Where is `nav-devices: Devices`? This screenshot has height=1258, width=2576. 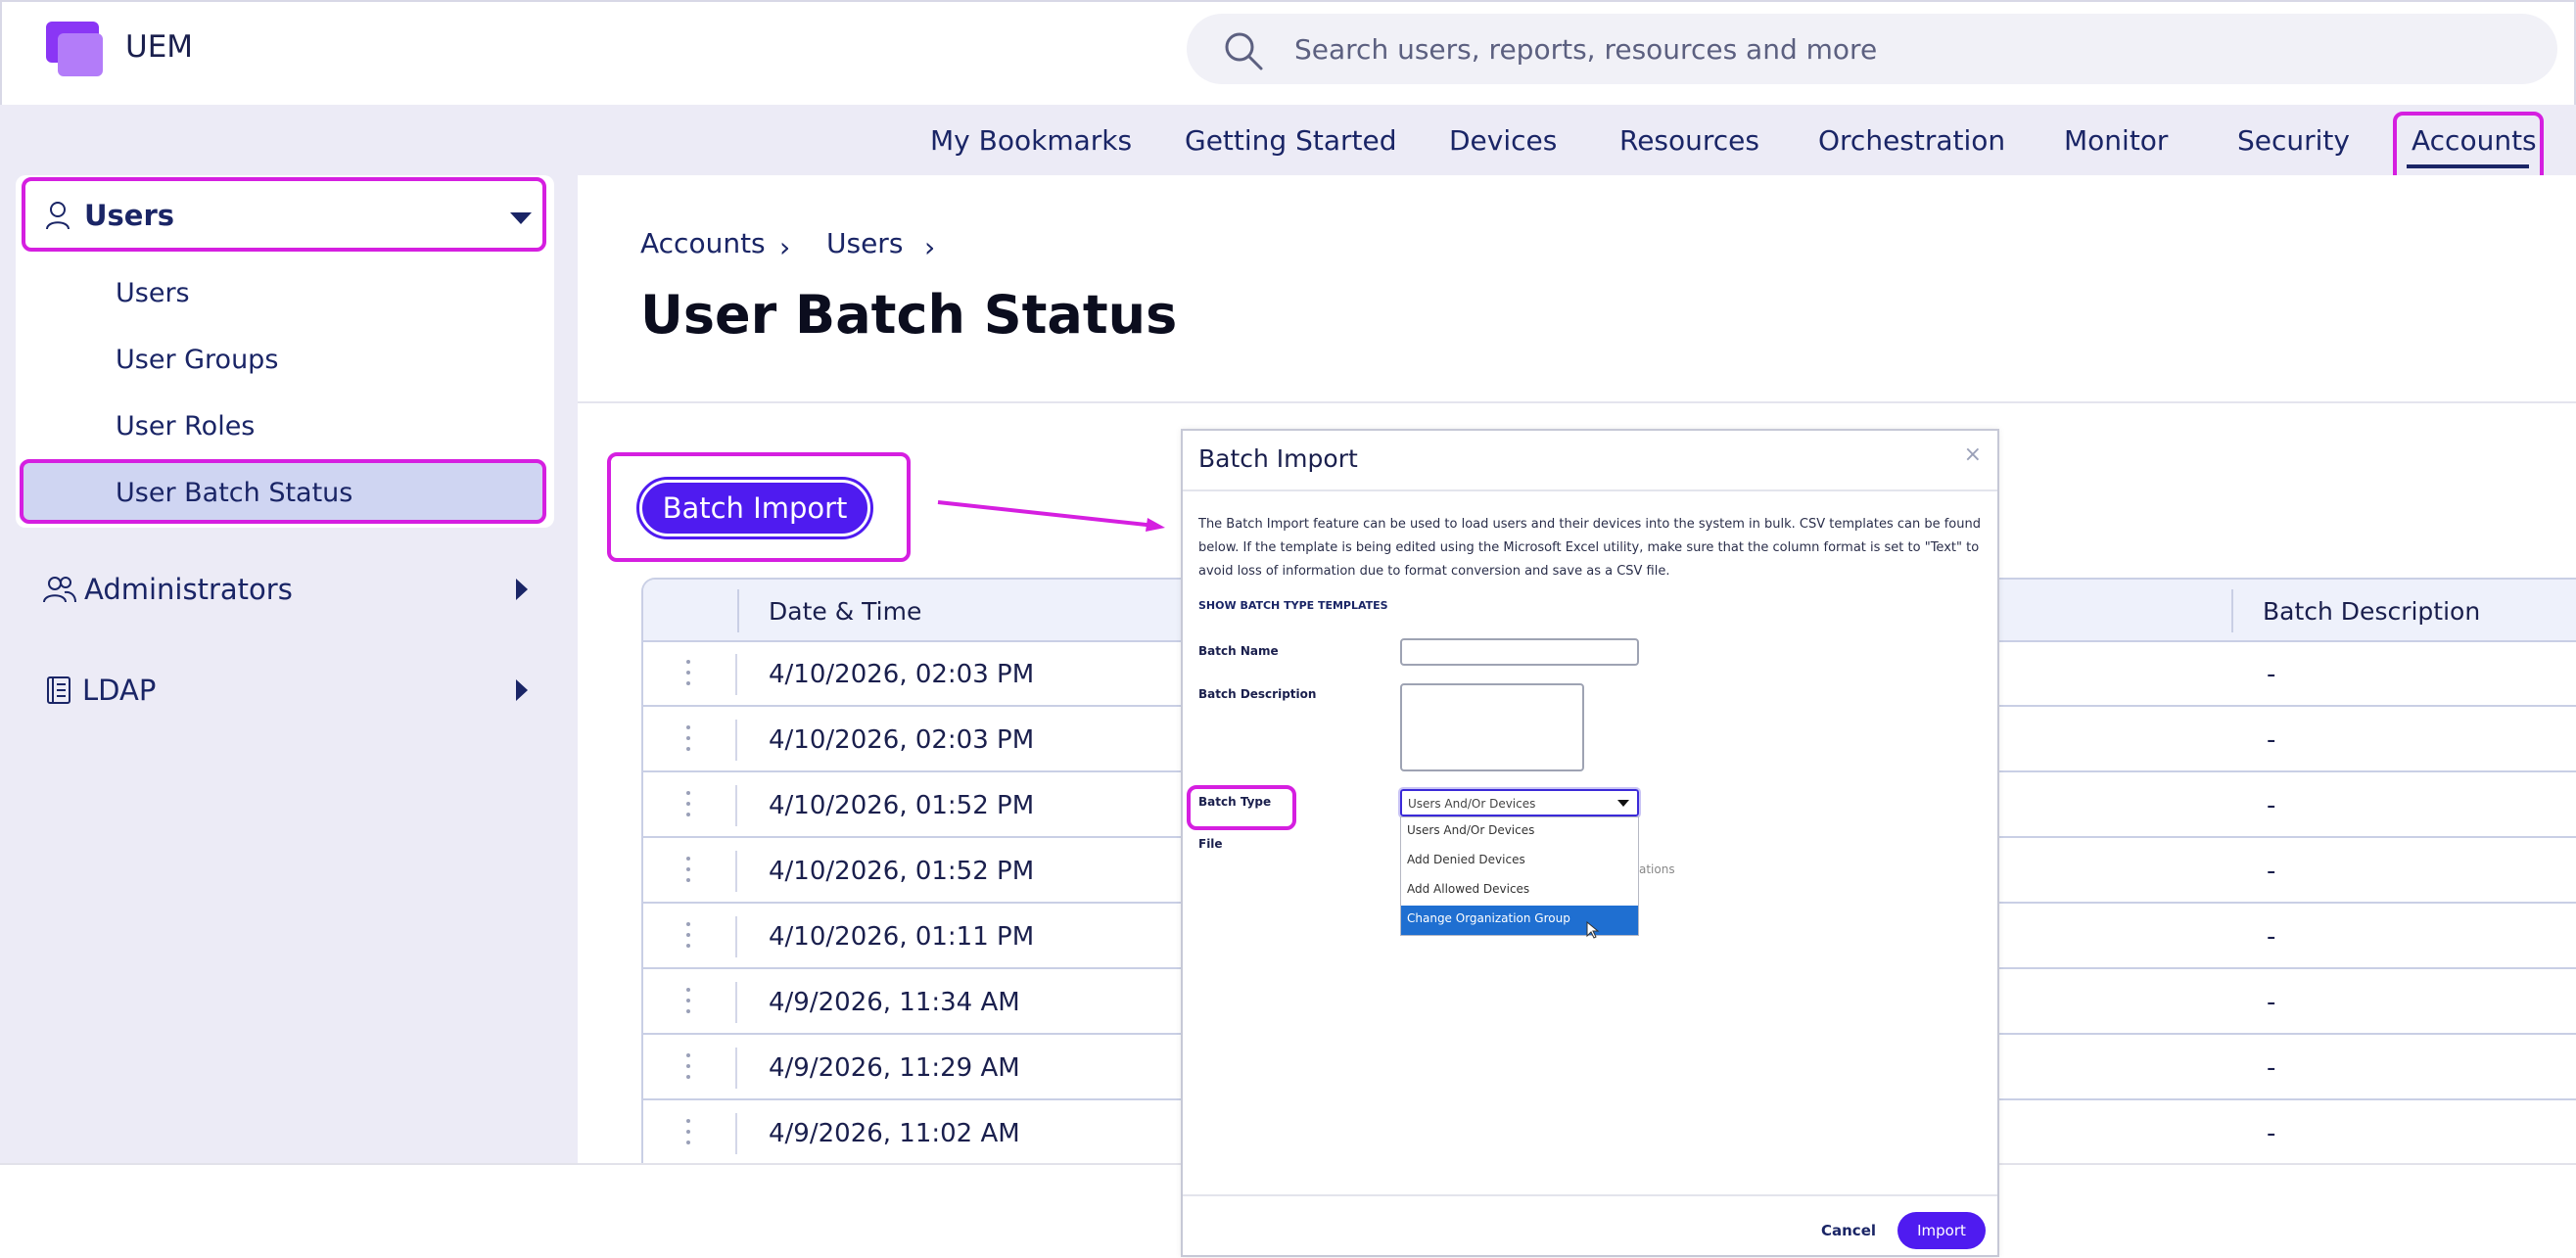 nav-devices: Devices is located at coordinates (1503, 140).